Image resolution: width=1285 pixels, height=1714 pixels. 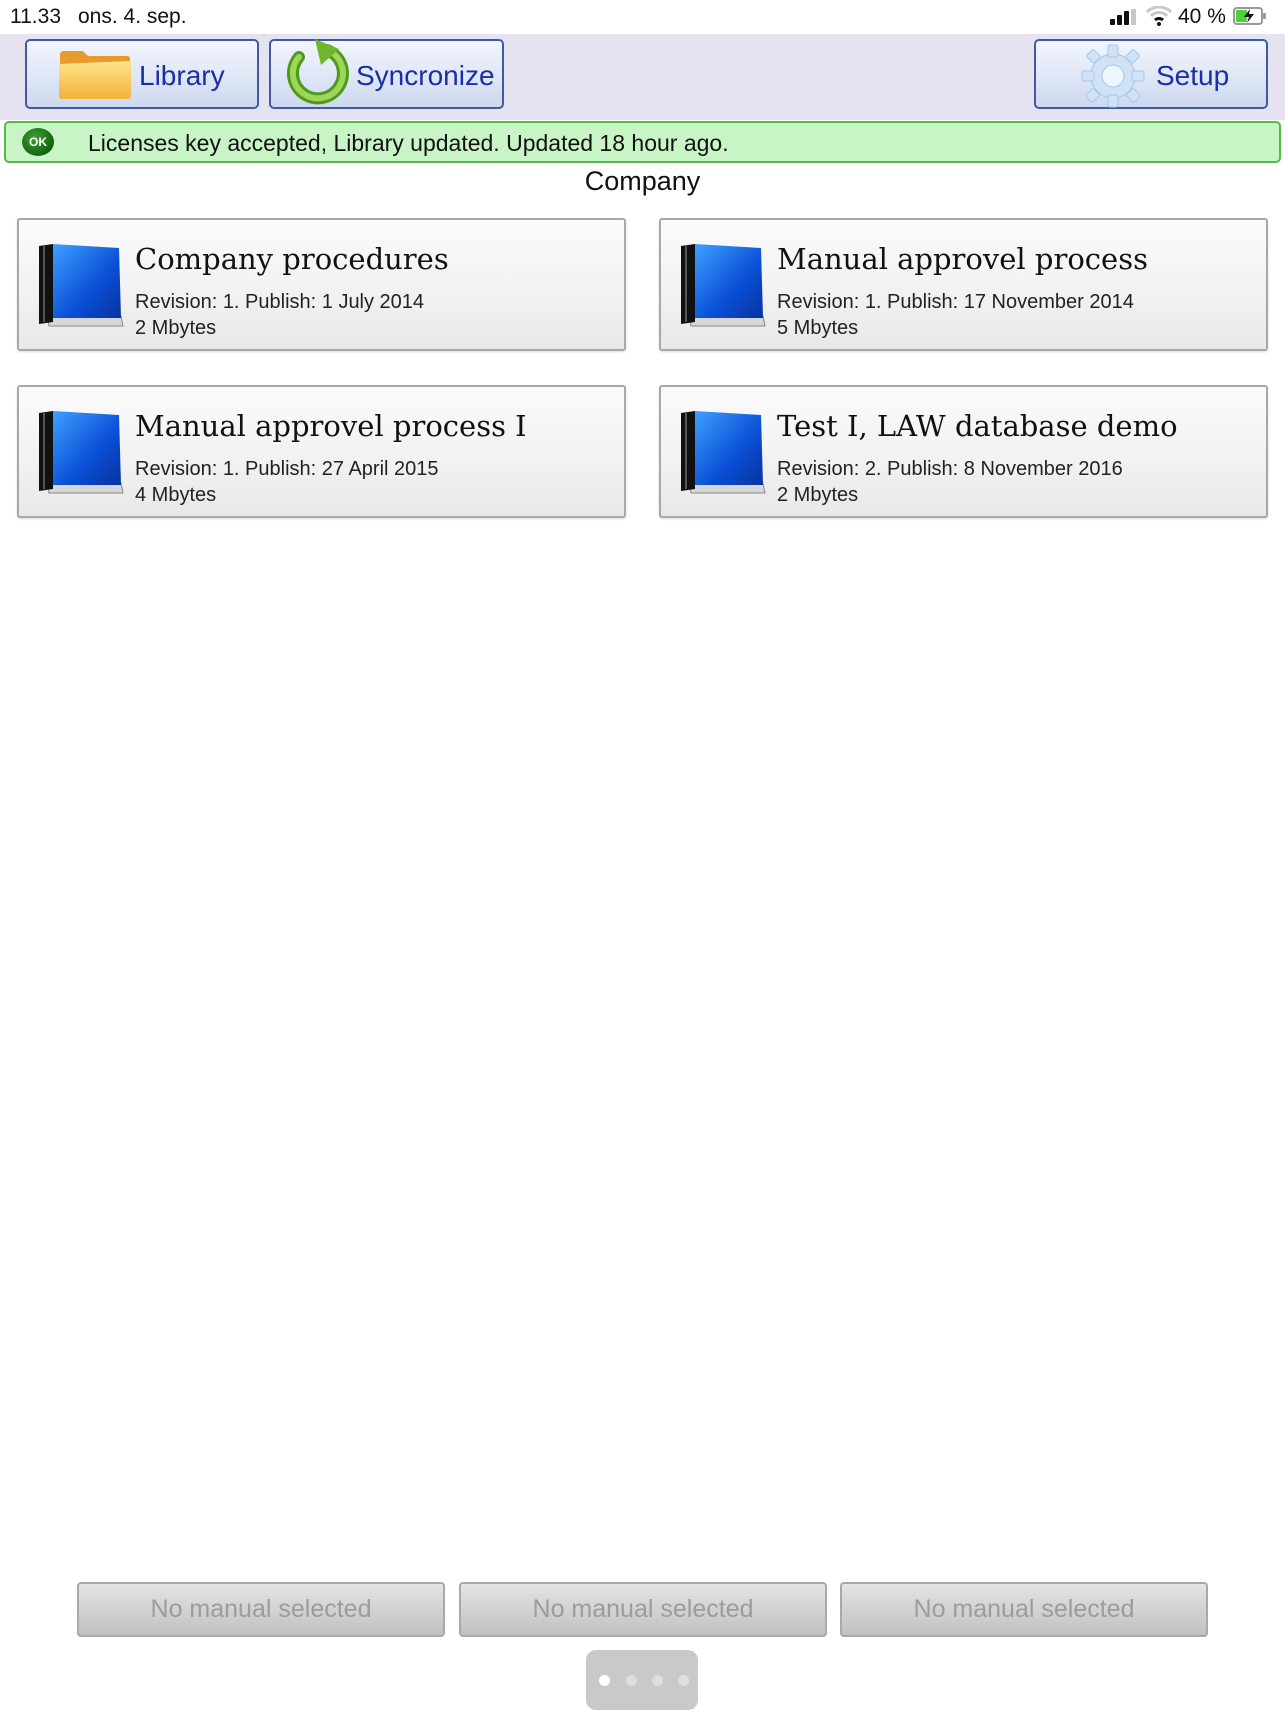 I want to click on ok-badge-icon: OK, so click(x=38, y=142).